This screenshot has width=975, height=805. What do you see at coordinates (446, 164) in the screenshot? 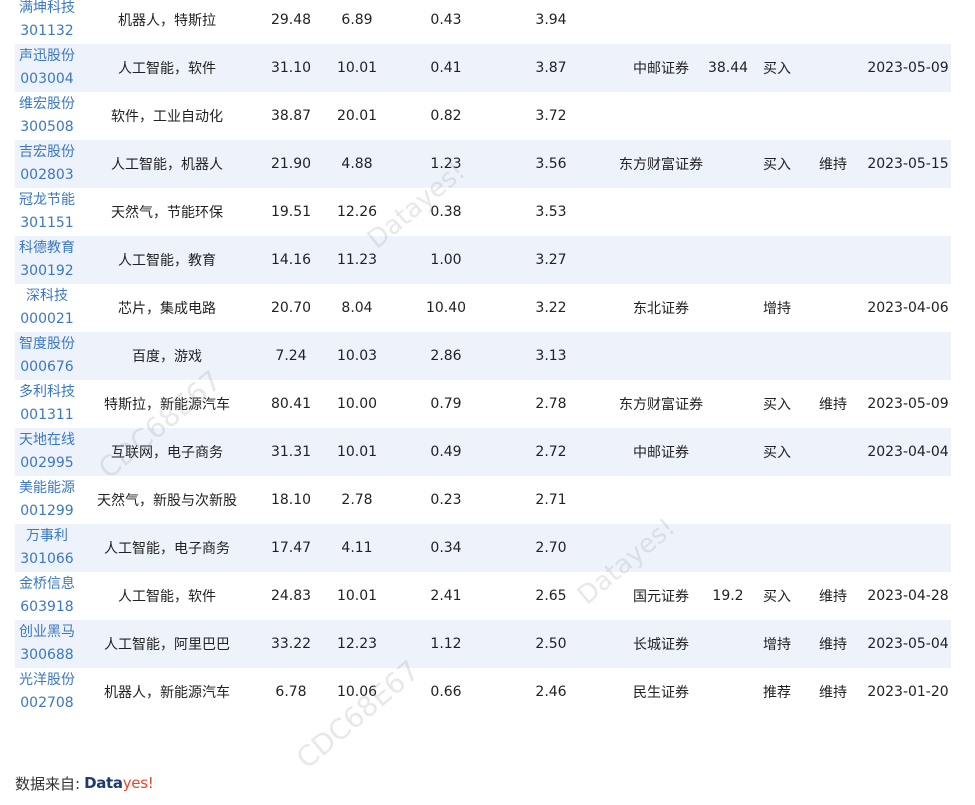
I see `turnover-cell: 1.23` at bounding box center [446, 164].